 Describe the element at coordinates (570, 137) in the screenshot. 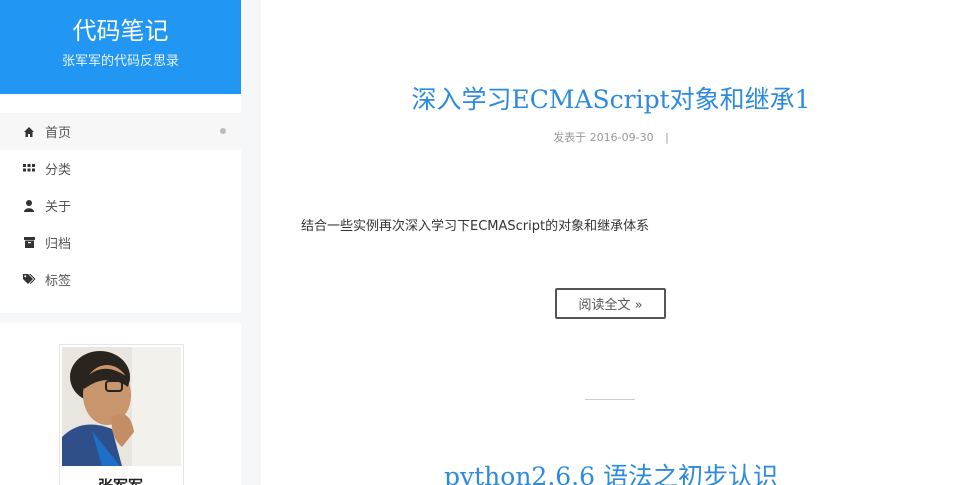

I see `post-meta-prefix: 发表于` at that location.